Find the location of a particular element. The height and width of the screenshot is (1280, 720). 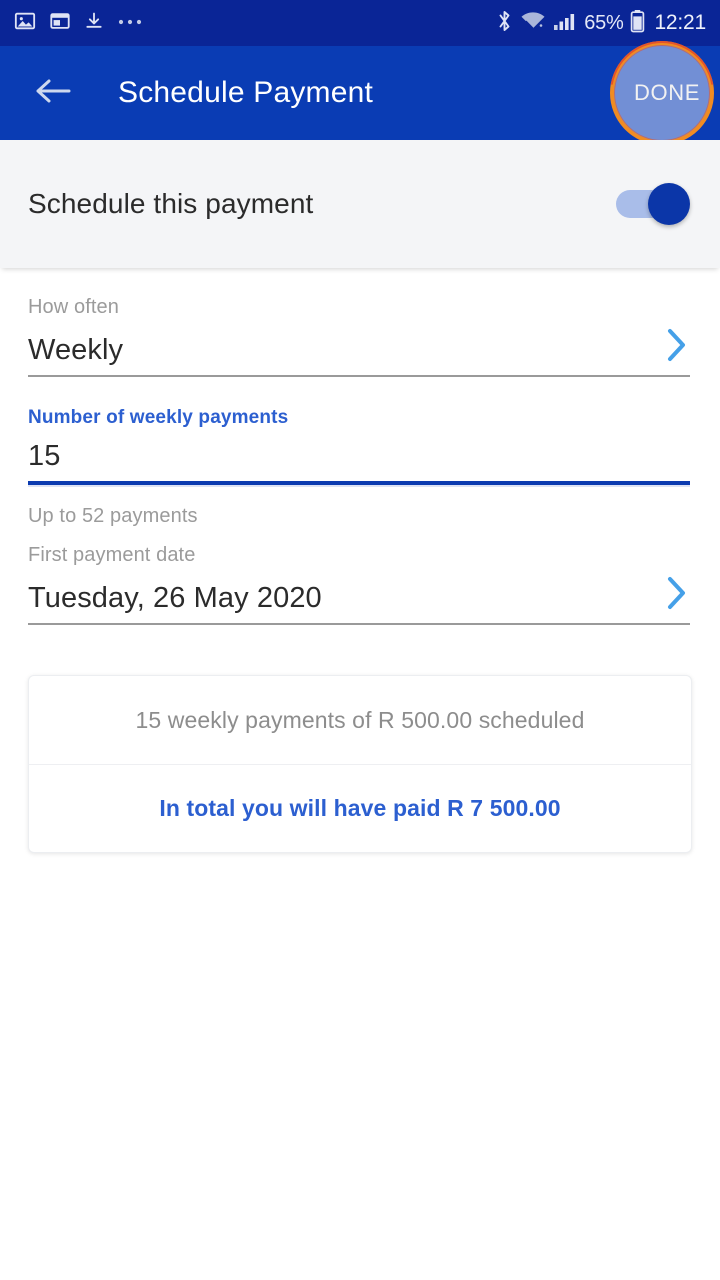

schedule-toggle-label: Schedule this payment is located at coordinates (171, 203).